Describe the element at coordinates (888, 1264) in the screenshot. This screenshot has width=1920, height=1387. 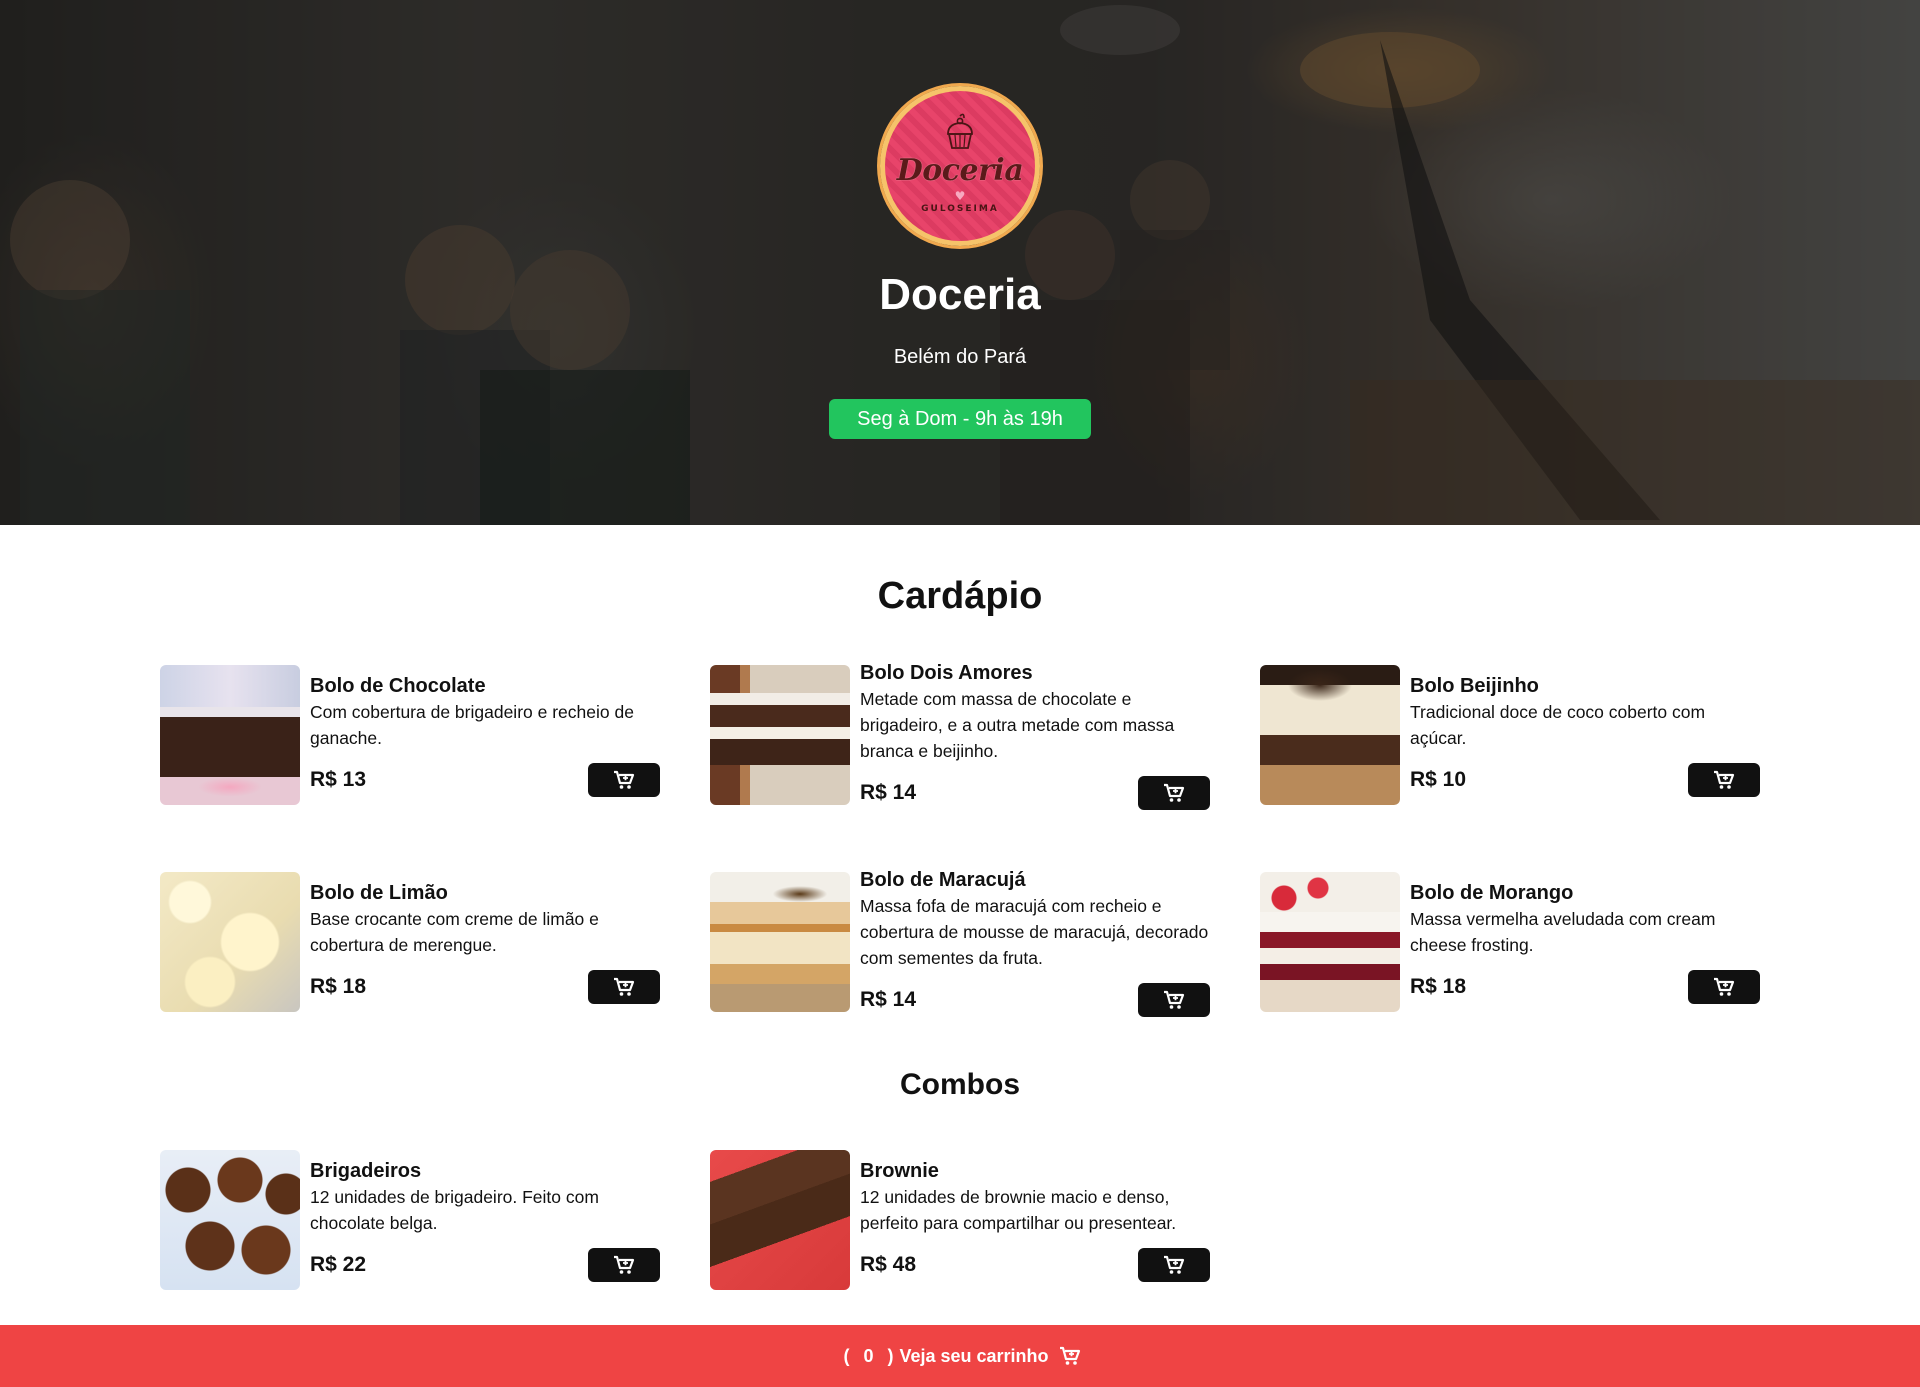
I see `product-price: R$ 48` at that location.